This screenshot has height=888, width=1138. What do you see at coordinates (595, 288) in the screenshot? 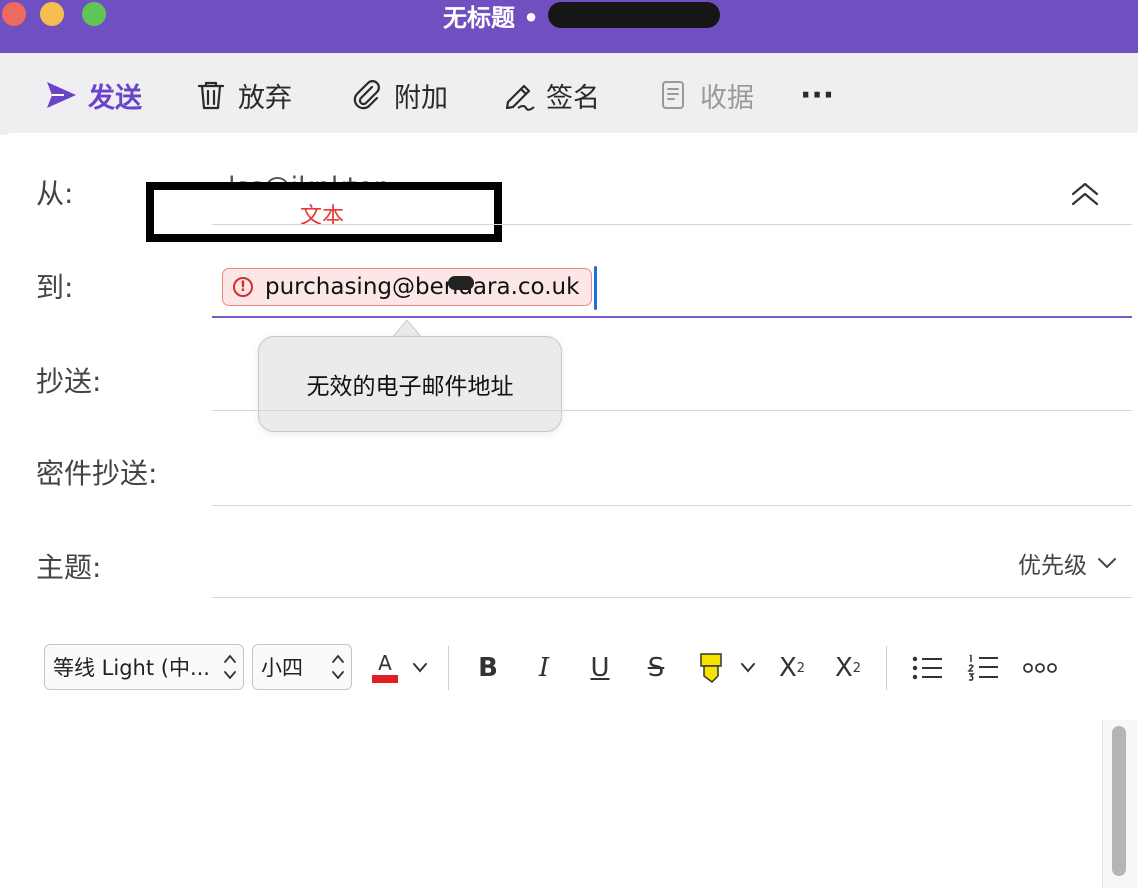
I see `text-cursor` at bounding box center [595, 288].